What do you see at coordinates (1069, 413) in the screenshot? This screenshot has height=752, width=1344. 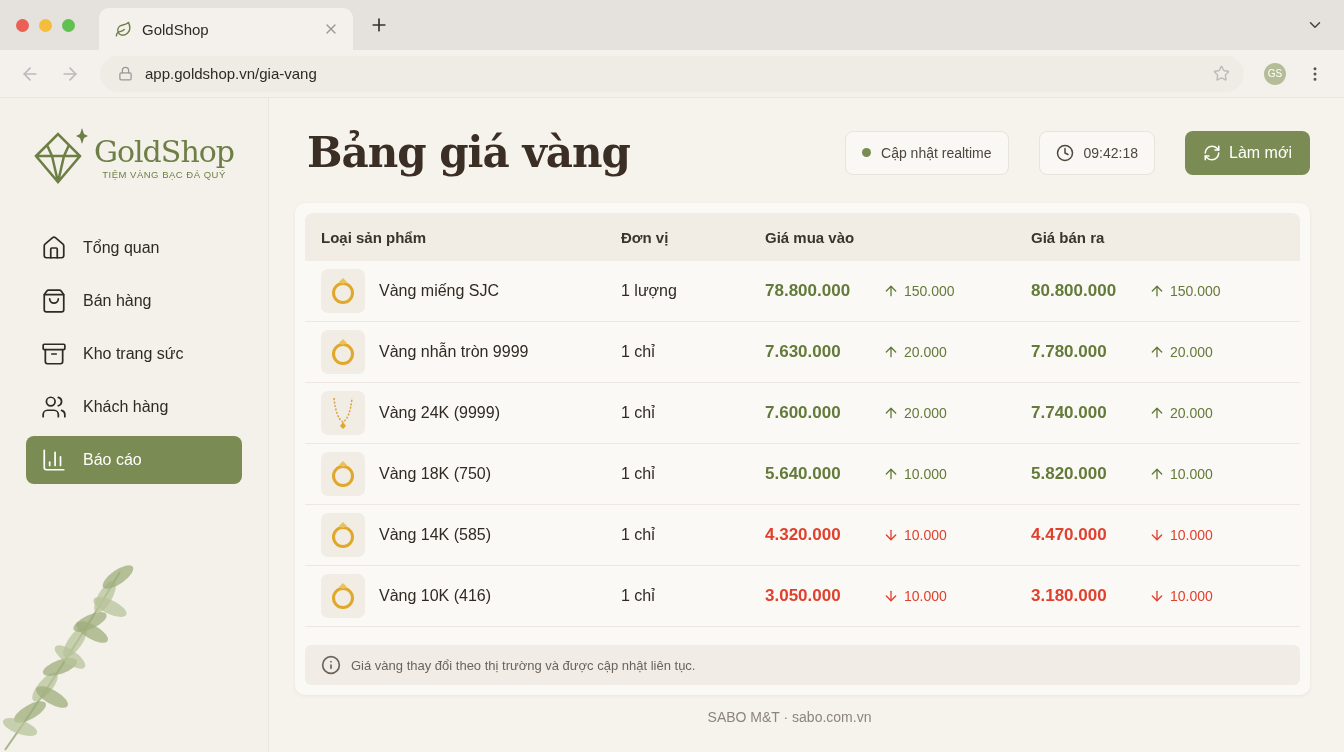 I see `sell-price: 7.740.000` at bounding box center [1069, 413].